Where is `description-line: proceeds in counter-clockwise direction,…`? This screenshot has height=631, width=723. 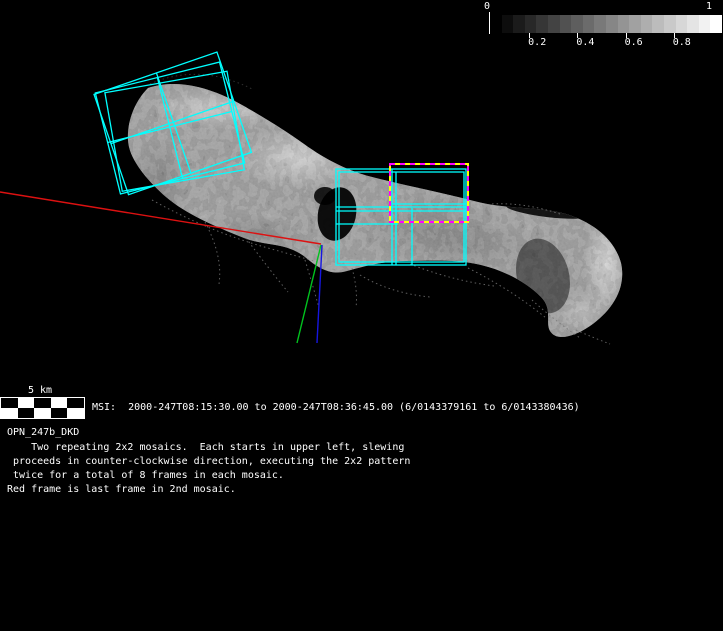
description-line: proceeds in counter-clockwise direction,… is located at coordinates (209, 461).